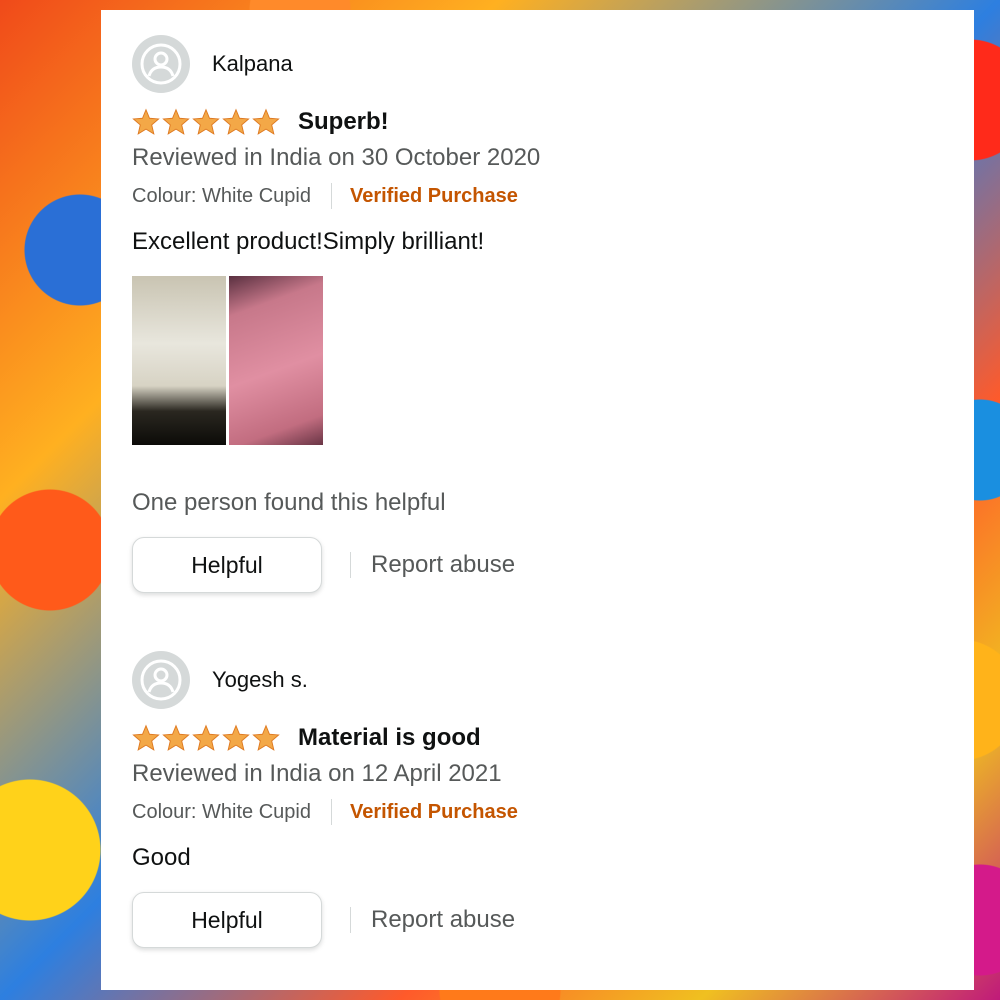 Image resolution: width=1000 pixels, height=1000 pixels. I want to click on review-images, so click(542, 360).